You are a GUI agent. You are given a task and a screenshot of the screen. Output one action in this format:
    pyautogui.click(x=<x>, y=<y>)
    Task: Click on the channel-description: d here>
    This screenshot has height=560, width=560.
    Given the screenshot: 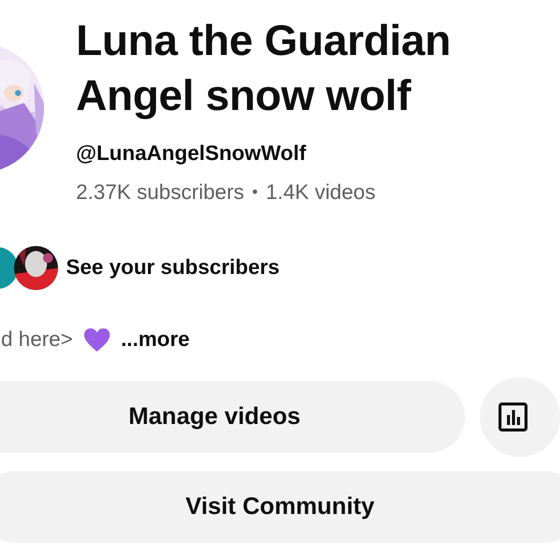 What is the action you would take?
    pyautogui.click(x=37, y=340)
    